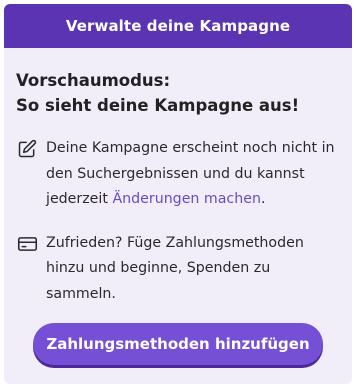 This screenshot has width=356, height=386. What do you see at coordinates (93, 80) in the screenshot?
I see `preview-title-line1: Vorschaumodus:` at bounding box center [93, 80].